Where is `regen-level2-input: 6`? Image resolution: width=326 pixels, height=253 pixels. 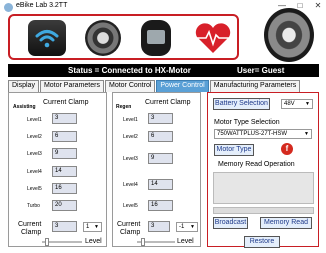
regen-level2-input: 6 is located at coordinates (160, 136).